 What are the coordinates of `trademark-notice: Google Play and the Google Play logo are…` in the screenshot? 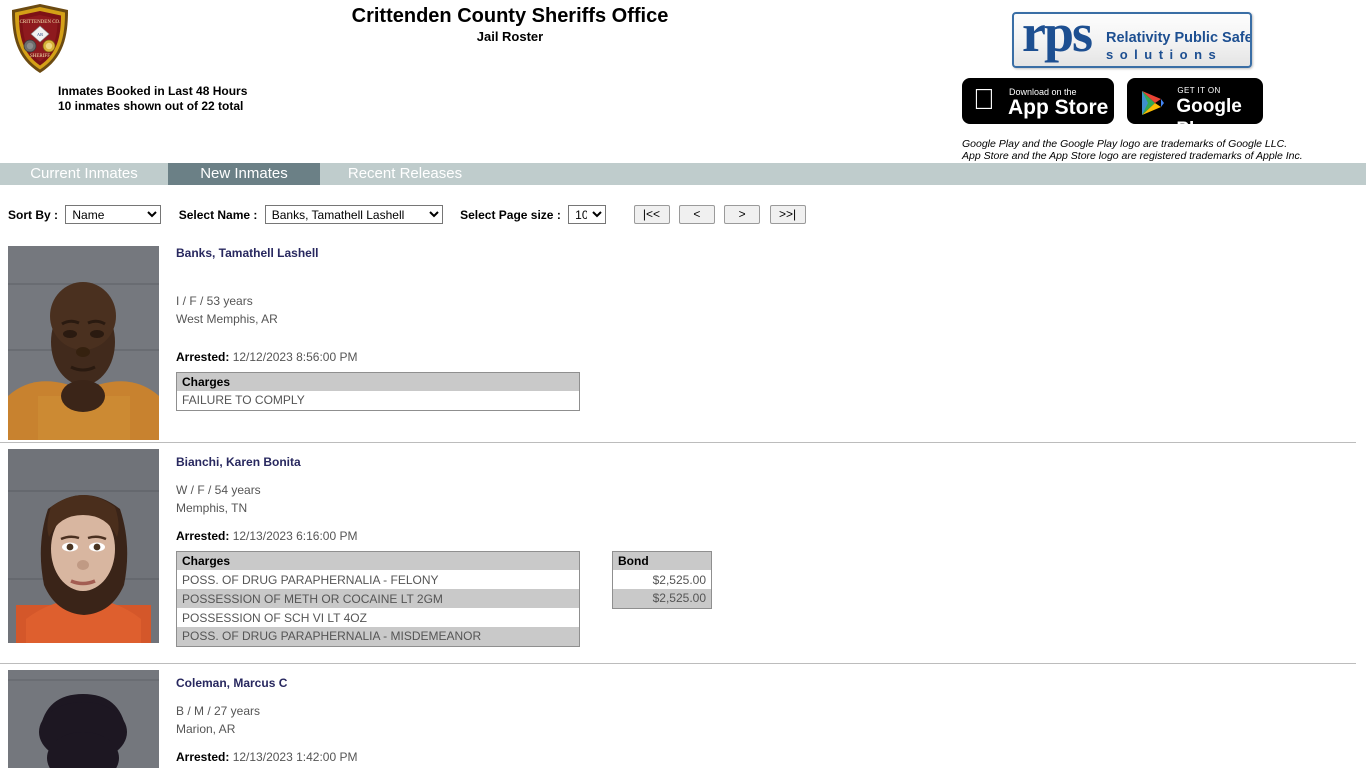 It's located at (1132, 150).